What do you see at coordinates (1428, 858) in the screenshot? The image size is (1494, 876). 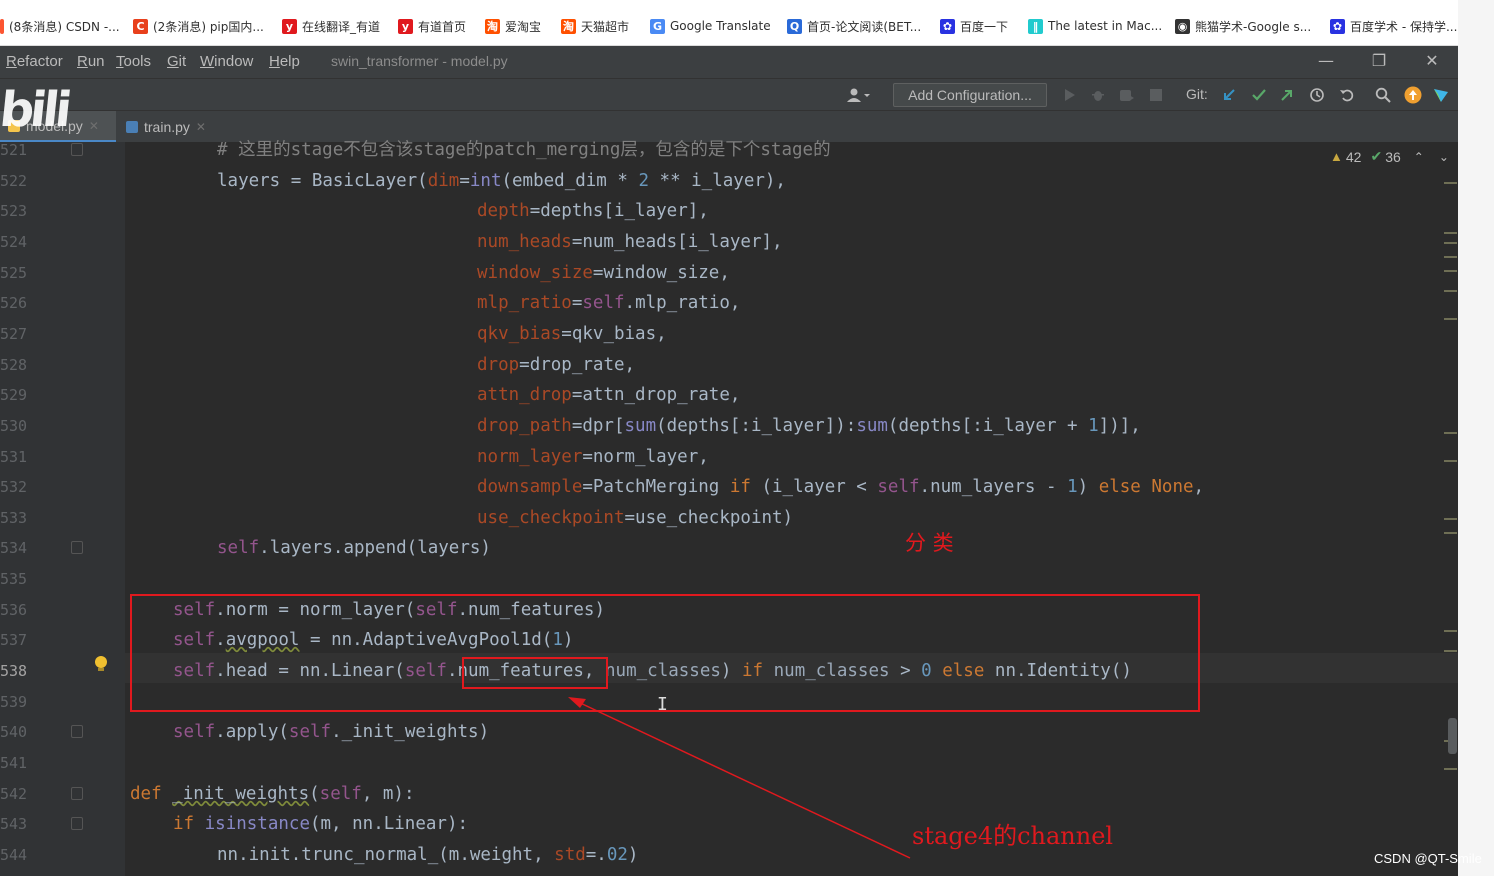 I see `csdn-watermark: CSDN @QT-Smile` at bounding box center [1428, 858].